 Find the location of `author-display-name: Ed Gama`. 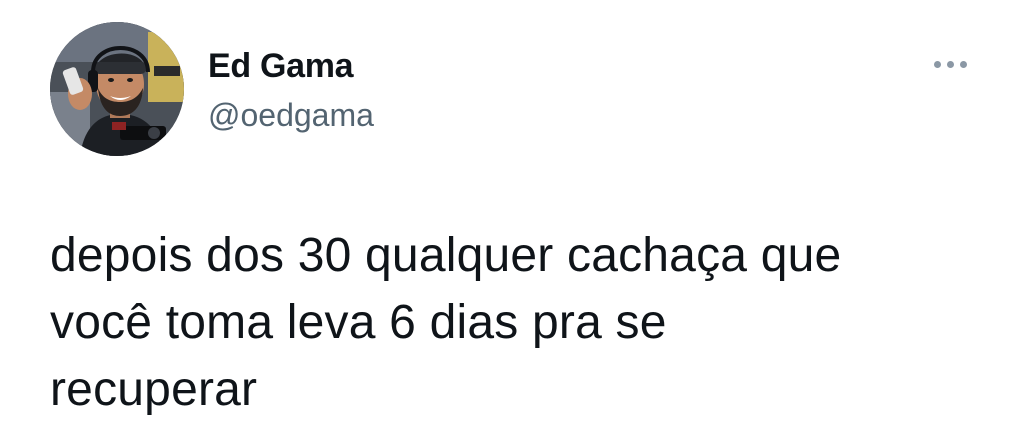

author-display-name: Ed Gama is located at coordinates (281, 66).